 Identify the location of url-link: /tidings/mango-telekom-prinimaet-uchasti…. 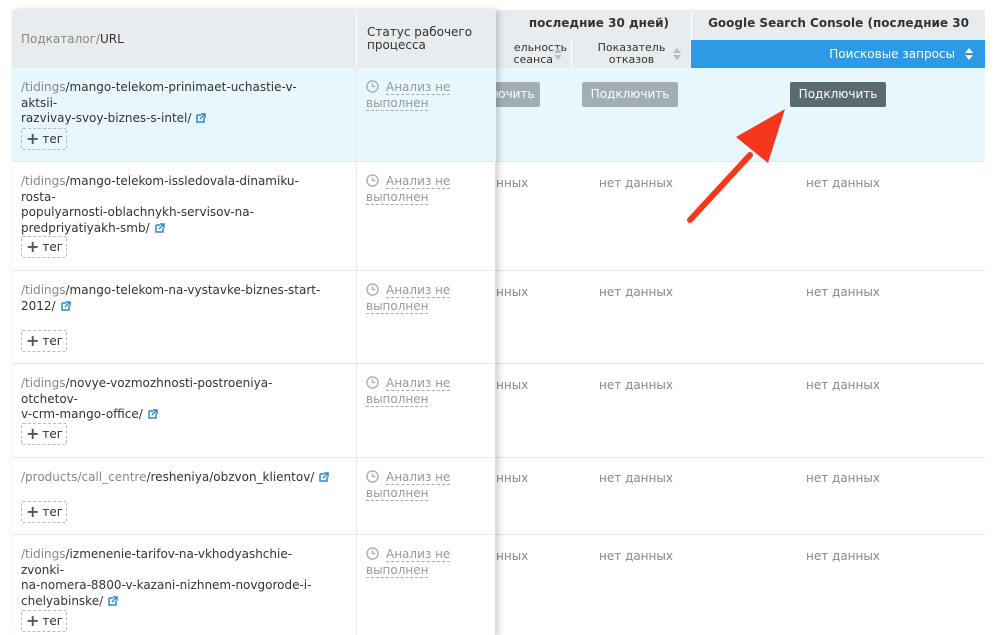
(171, 103).